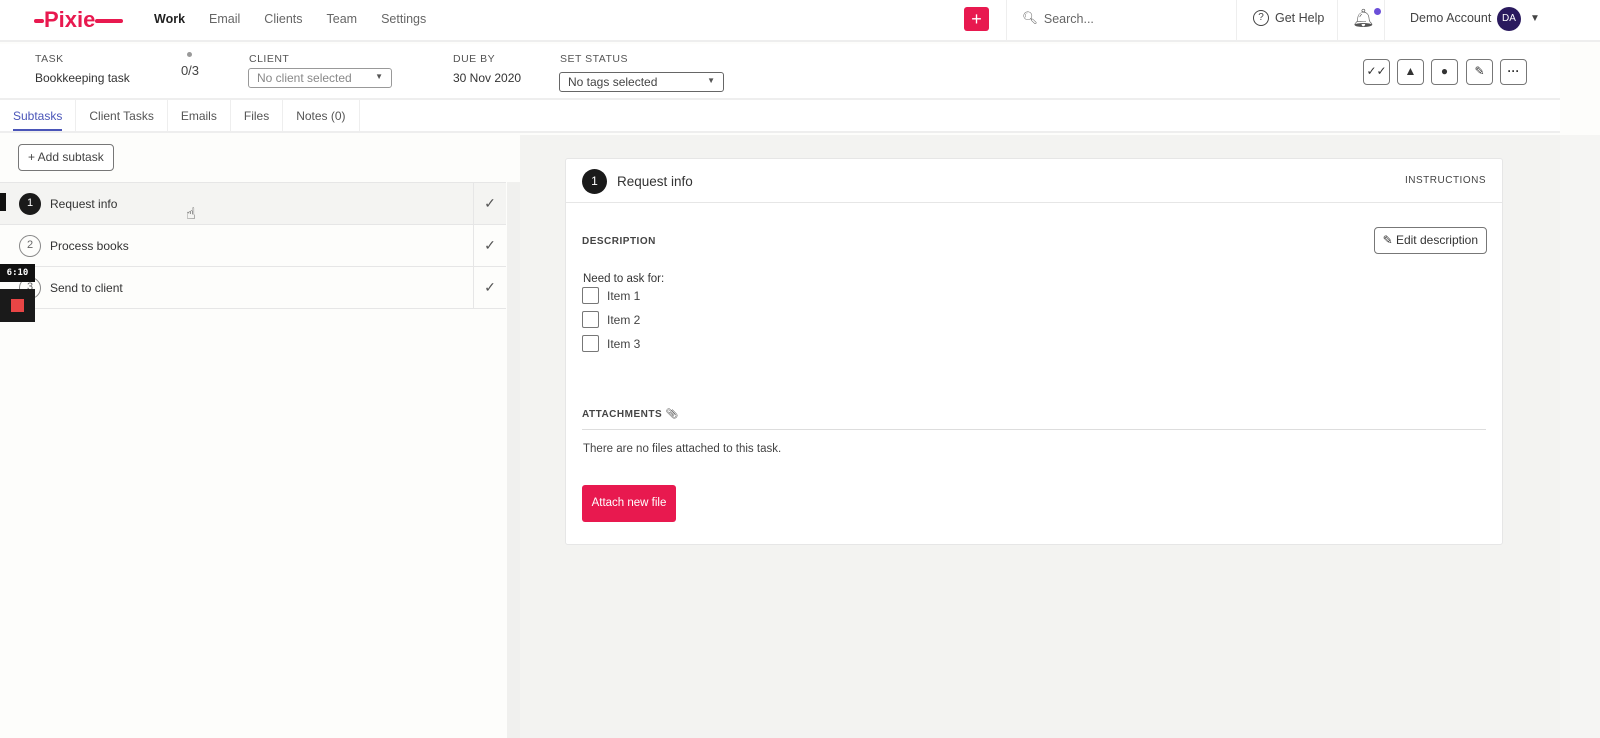 The height and width of the screenshot is (738, 1600). What do you see at coordinates (321, 115) in the screenshot?
I see `tab-notes: Notes (0)` at bounding box center [321, 115].